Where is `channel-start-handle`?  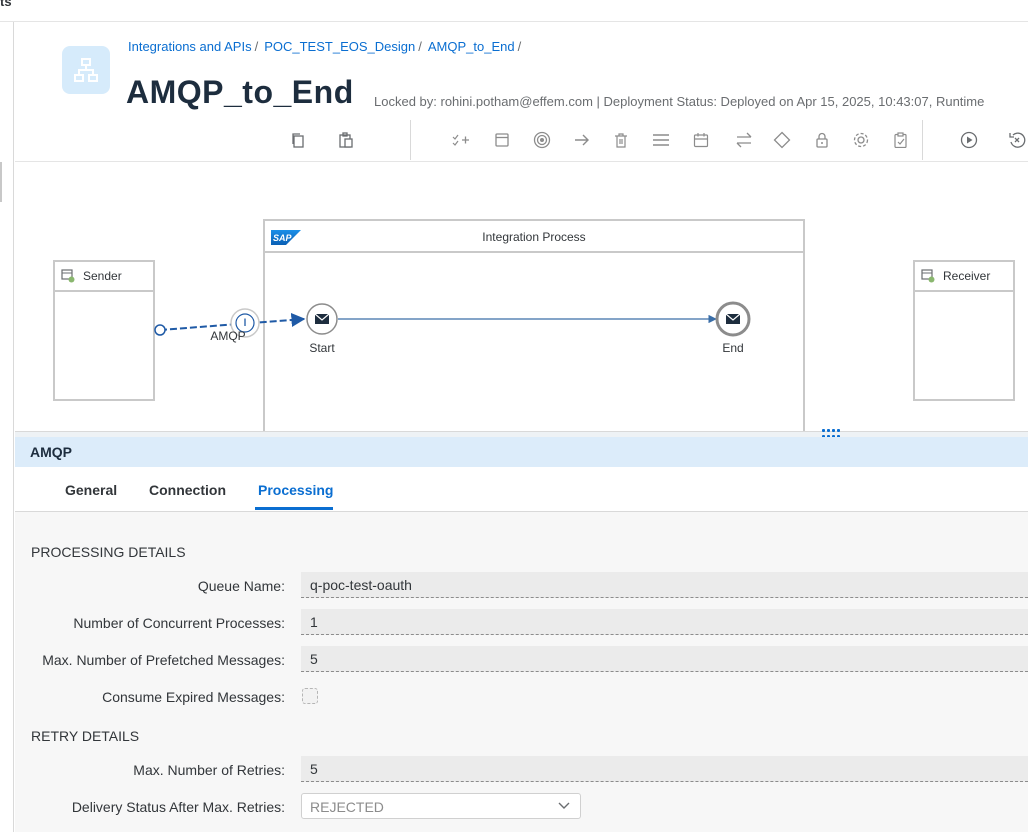
channel-start-handle is located at coordinates (160, 330).